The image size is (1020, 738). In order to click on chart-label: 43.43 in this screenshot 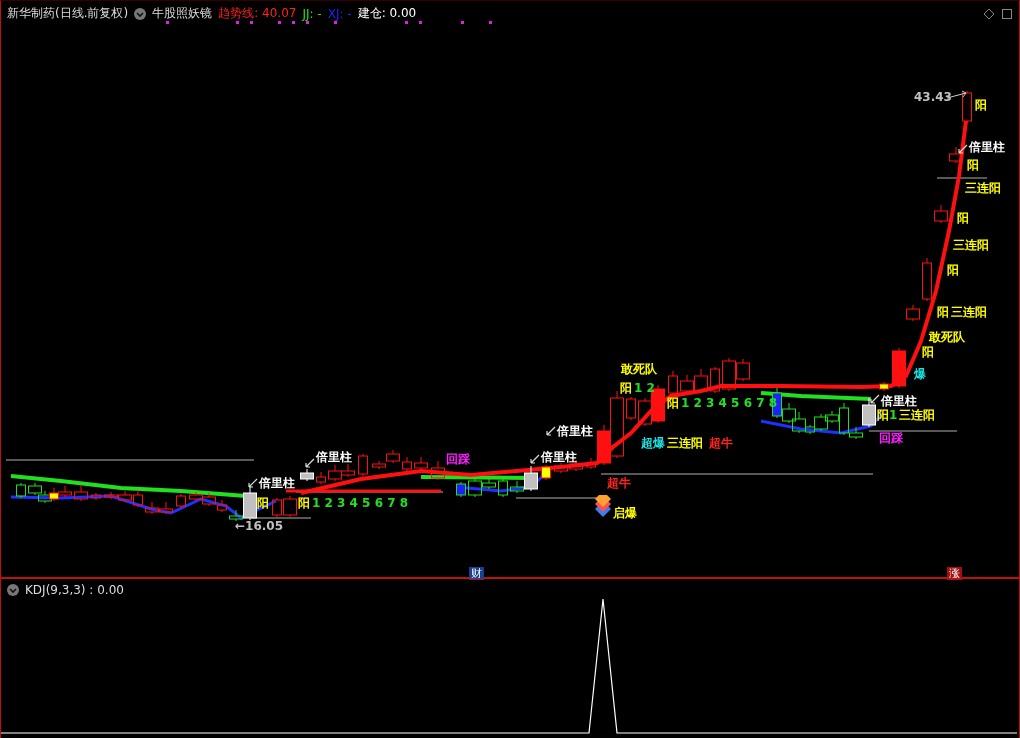, I will do `click(933, 97)`.